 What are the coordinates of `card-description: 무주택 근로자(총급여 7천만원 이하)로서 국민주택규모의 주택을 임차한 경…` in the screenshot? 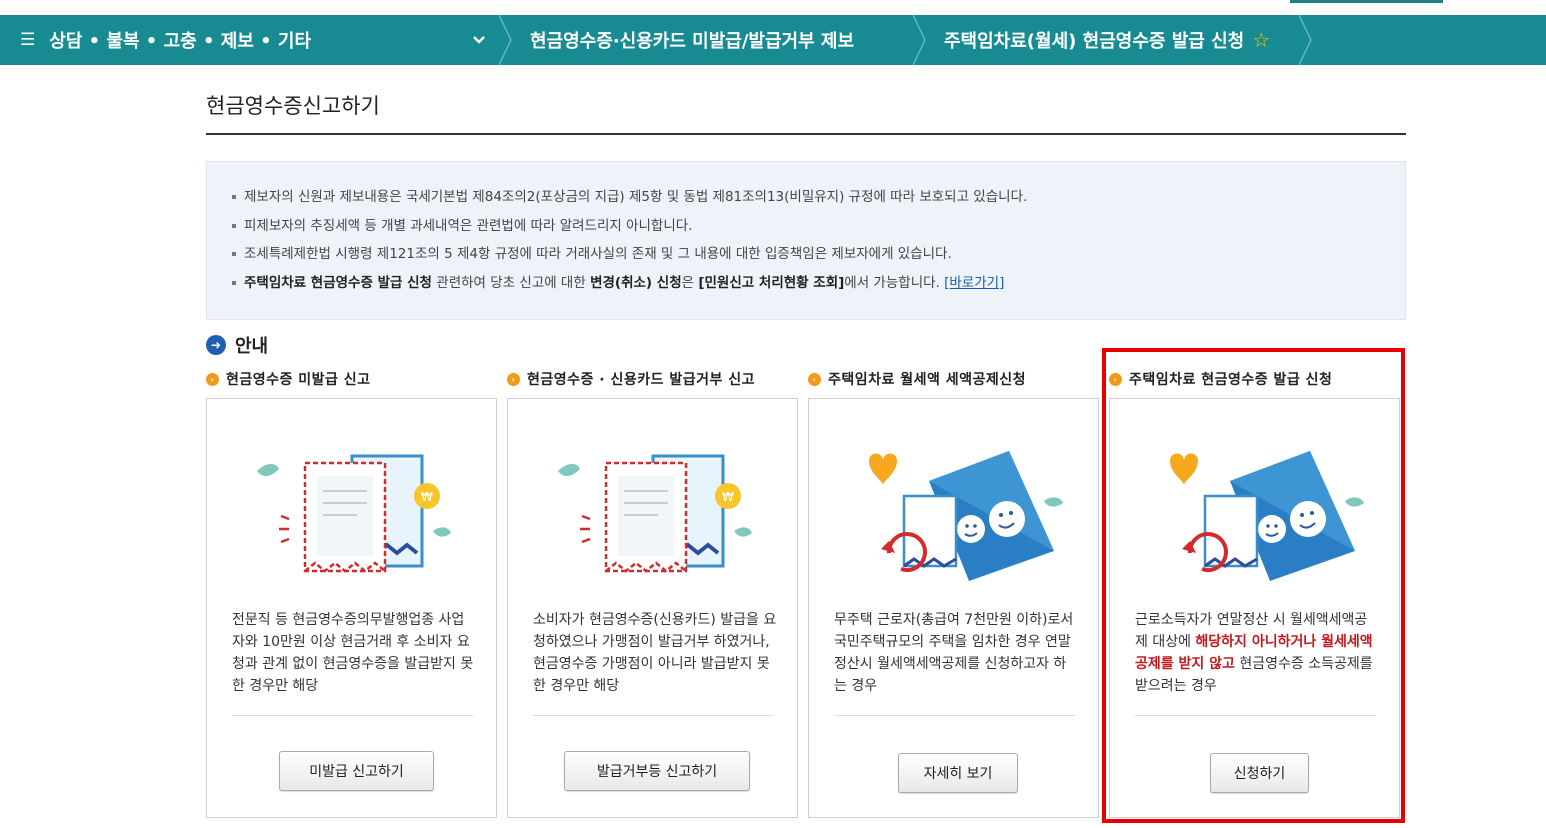 It's located at (954, 653).